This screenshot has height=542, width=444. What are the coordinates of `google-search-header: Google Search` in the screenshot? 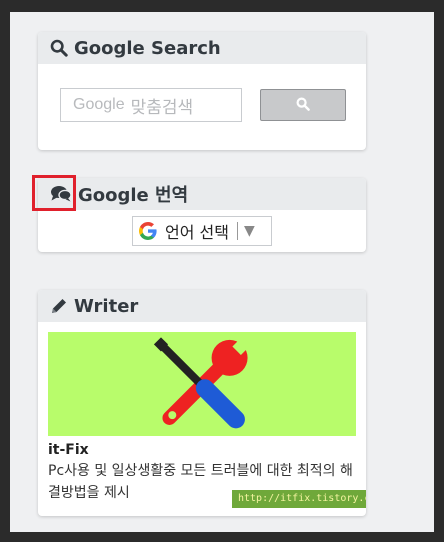 It's located at (202, 48).